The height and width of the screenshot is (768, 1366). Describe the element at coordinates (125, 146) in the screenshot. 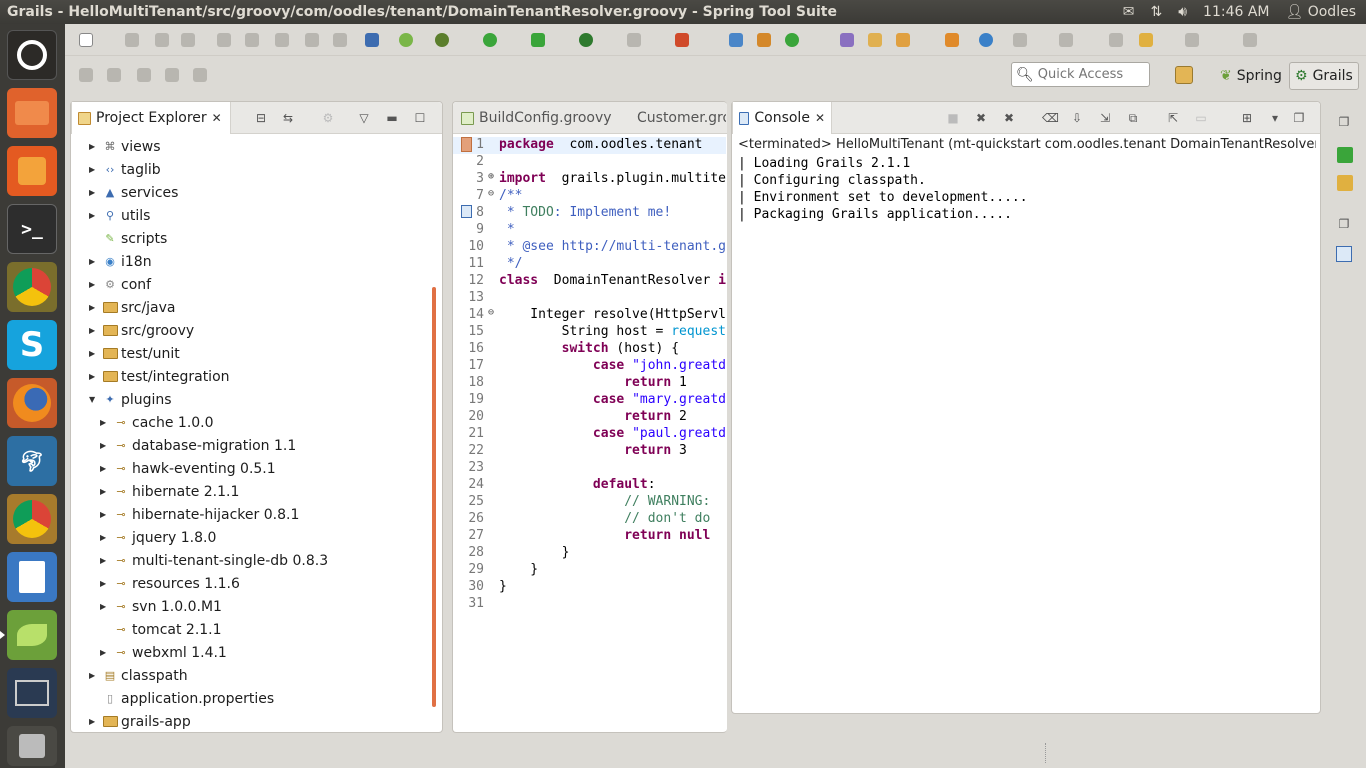

I see `tree-item: ▶ ⌘ views` at that location.